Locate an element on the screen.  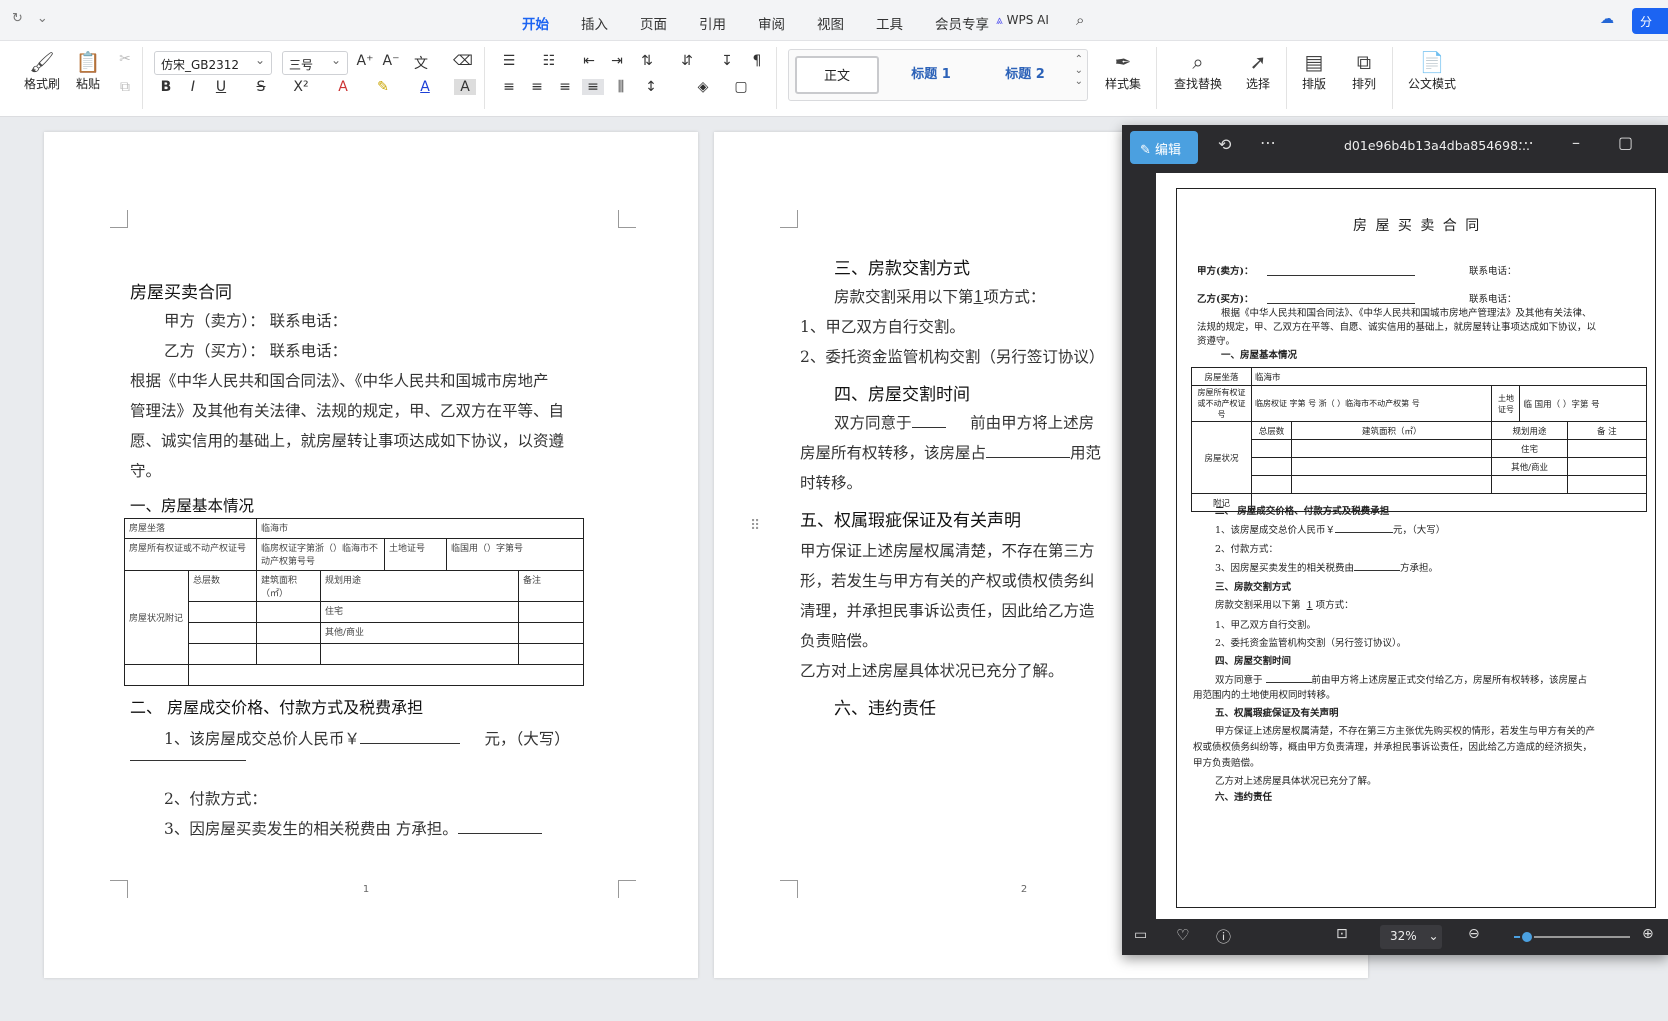
sort-icon: ⇵ is located at coordinates (687, 61).